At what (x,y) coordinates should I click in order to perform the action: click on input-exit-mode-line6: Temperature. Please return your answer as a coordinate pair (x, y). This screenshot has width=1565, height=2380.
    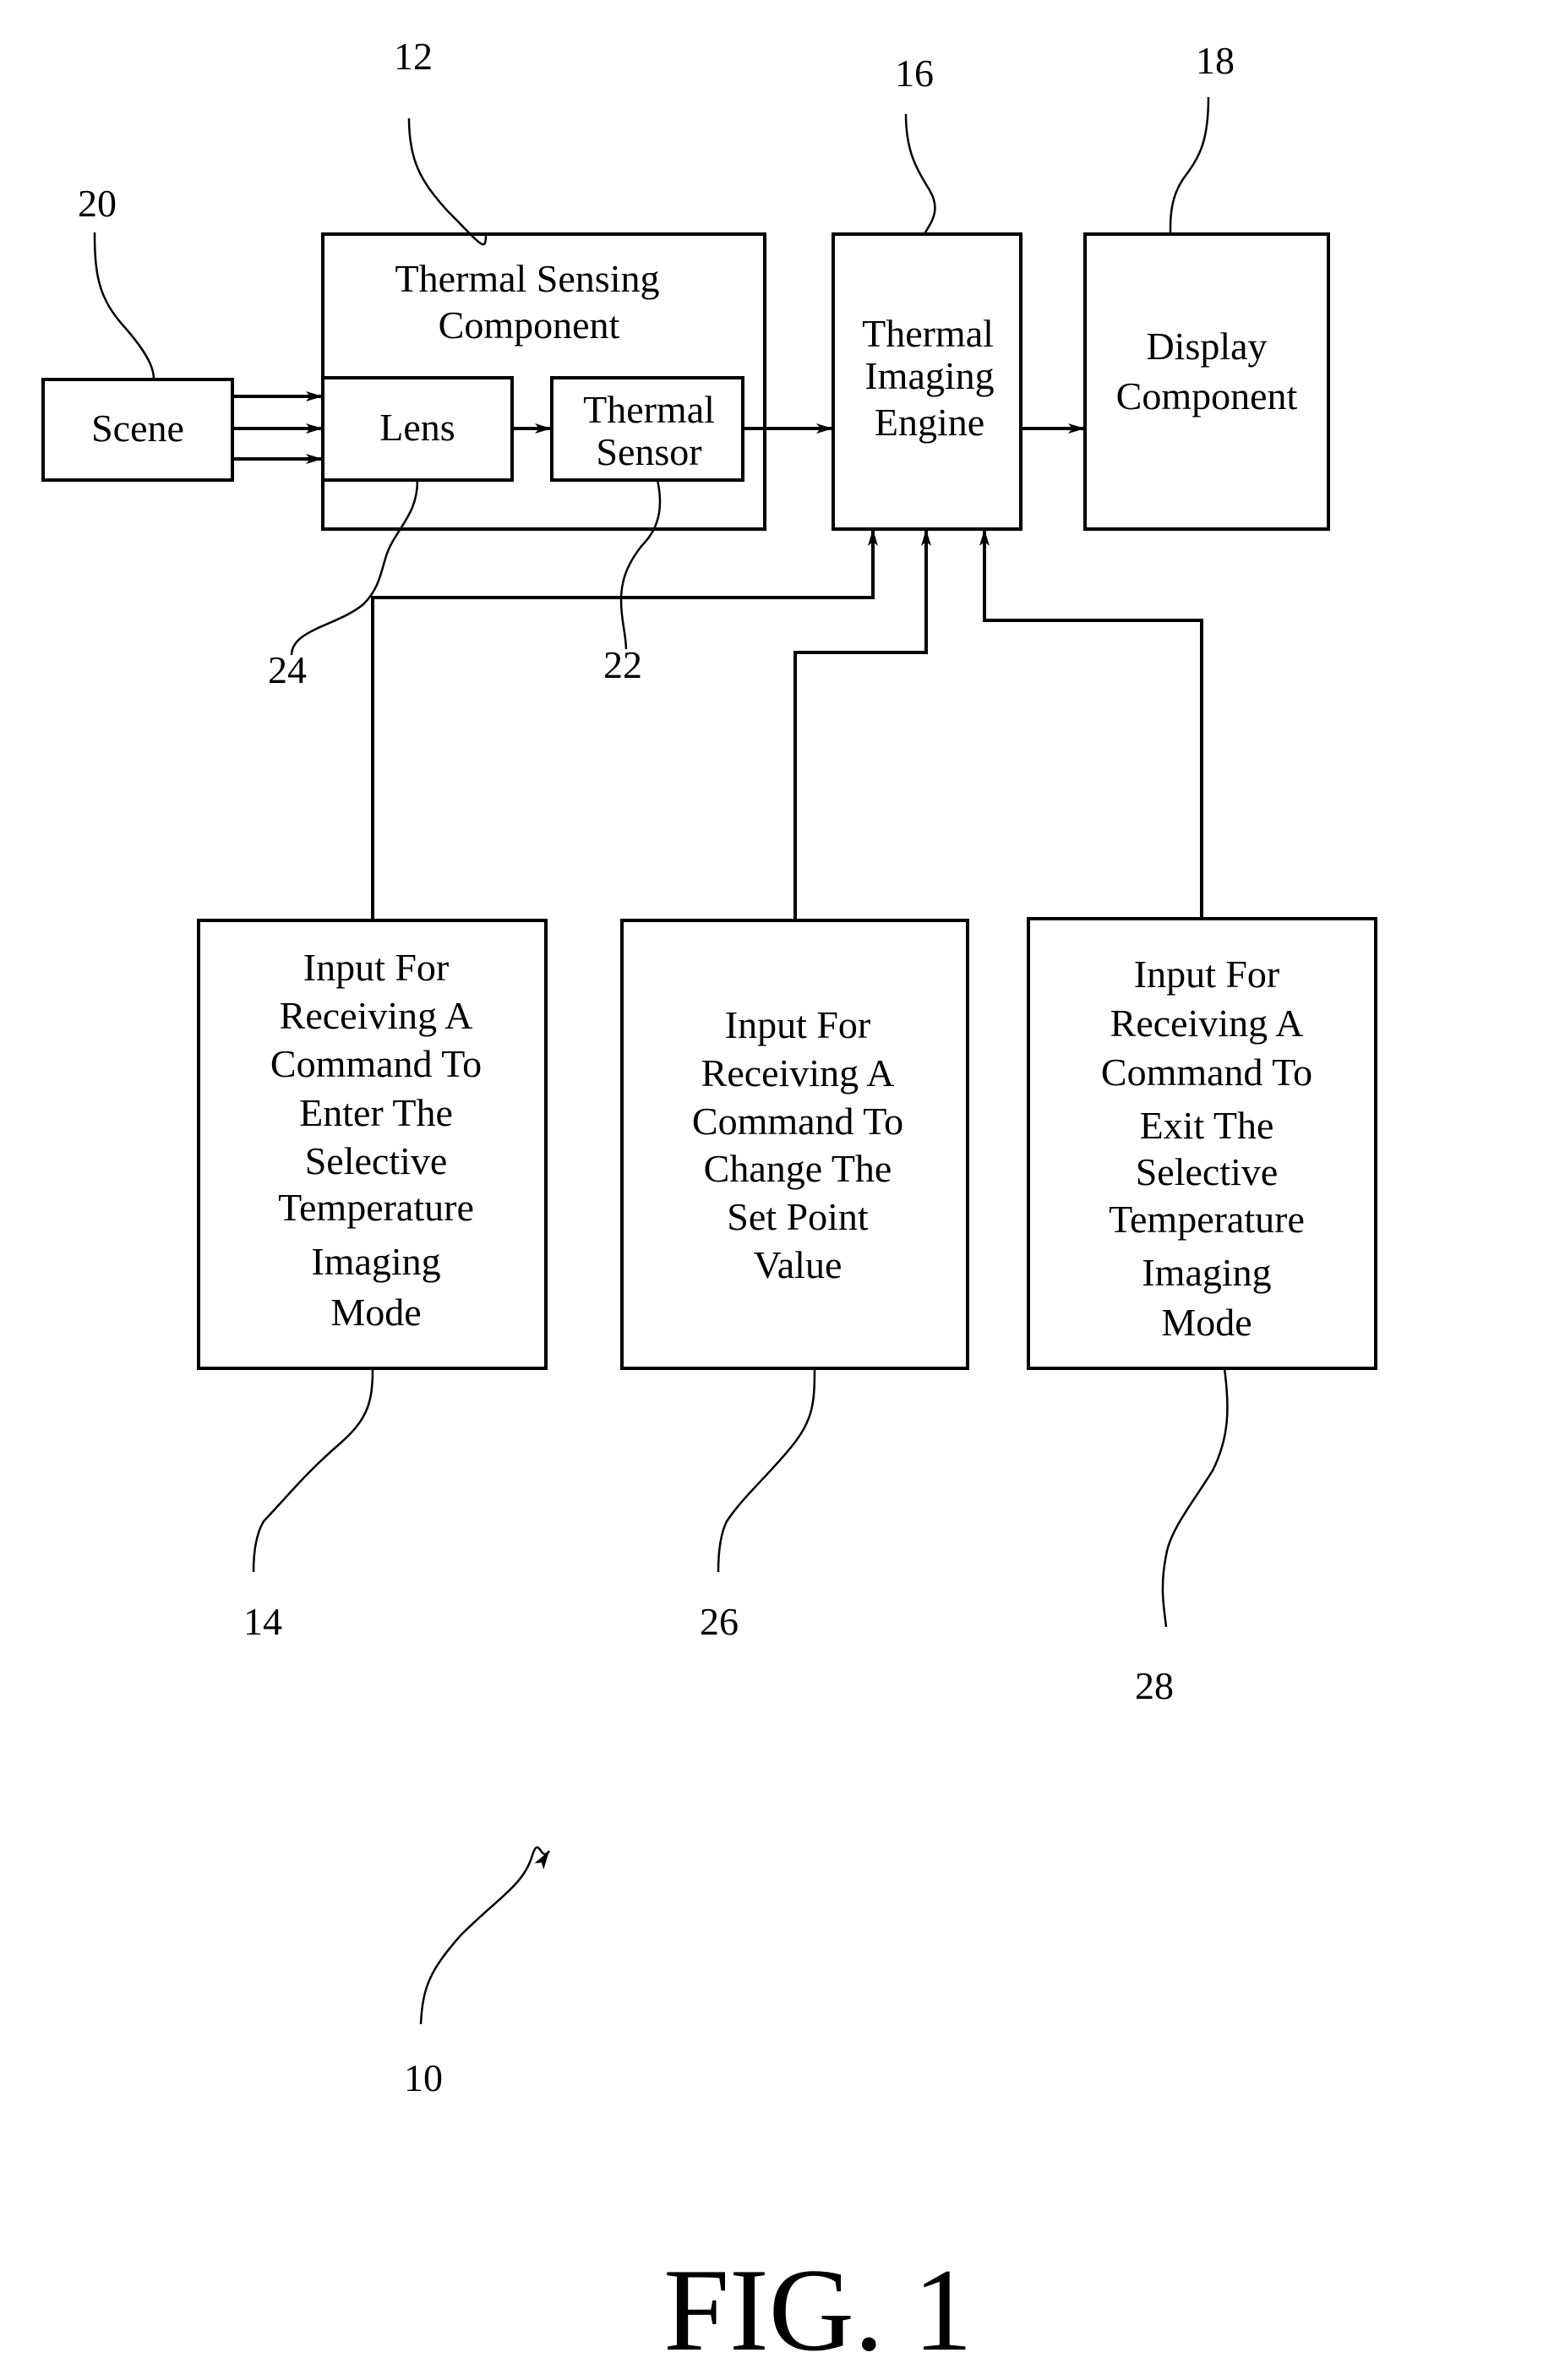
    Looking at the image, I should click on (1207, 1219).